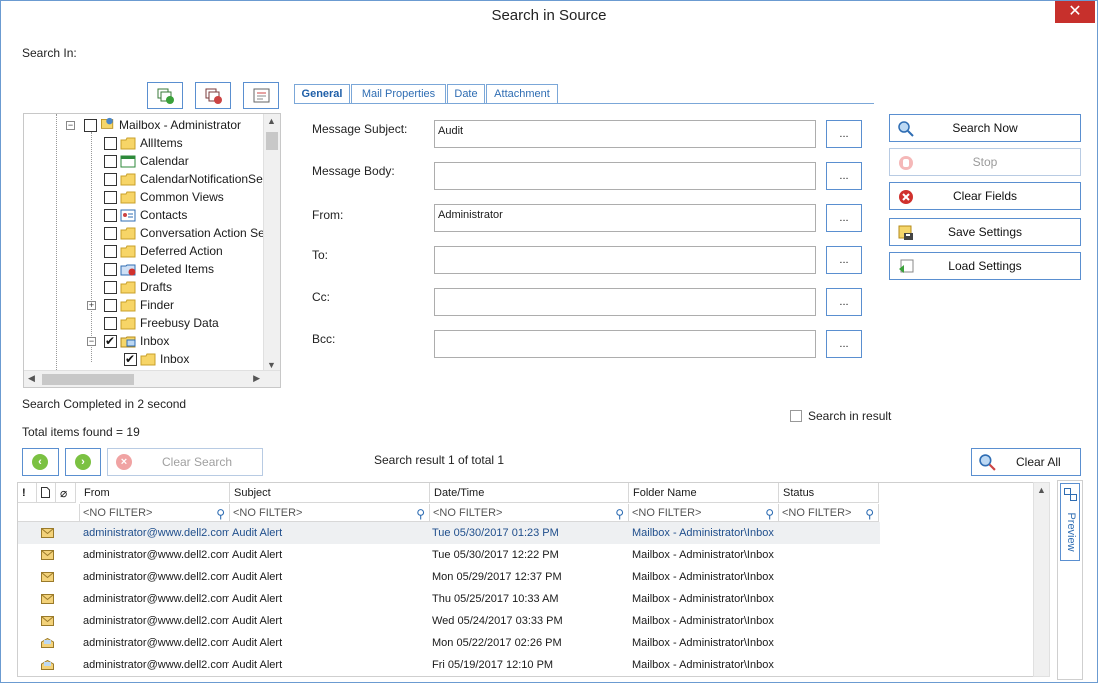 The width and height of the screenshot is (1098, 683). Describe the element at coordinates (1041, 579) in the screenshot. I see `grid-vertical-scrollbar: ▲` at that location.